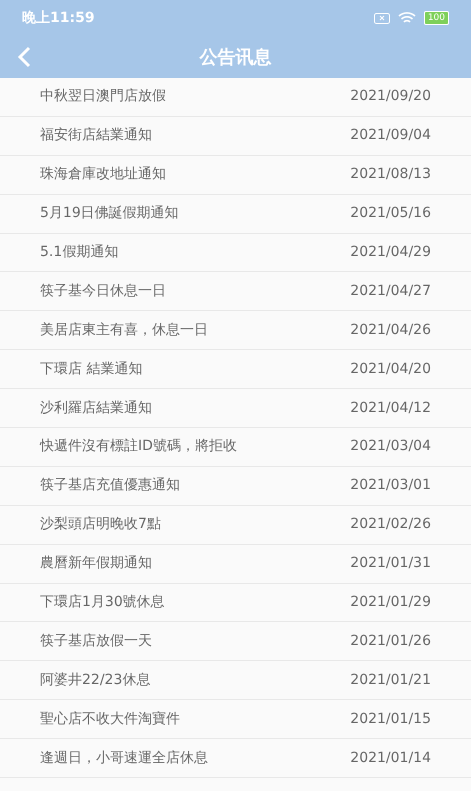 The image size is (471, 791). Describe the element at coordinates (235, 758) in the screenshot. I see `notice-row: 逢週日，小哥速運全店休息 2021/01/14` at that location.